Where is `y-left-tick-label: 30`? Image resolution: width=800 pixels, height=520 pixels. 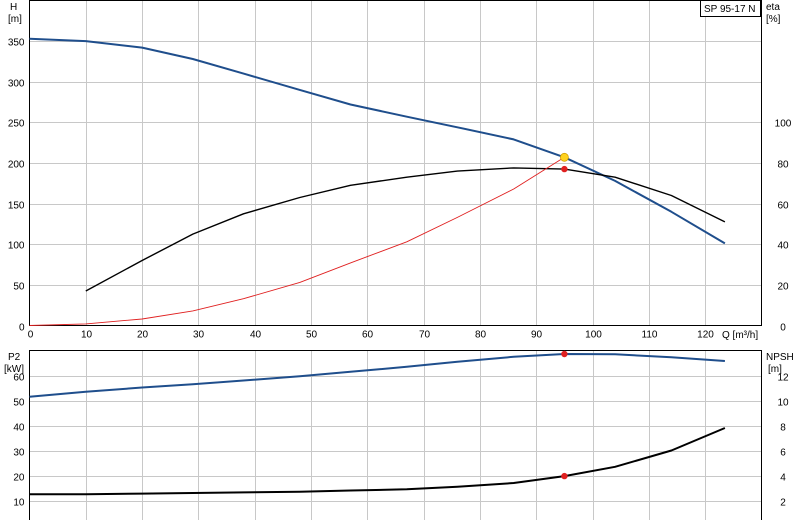
y-left-tick-label: 30 is located at coordinates (19, 453).